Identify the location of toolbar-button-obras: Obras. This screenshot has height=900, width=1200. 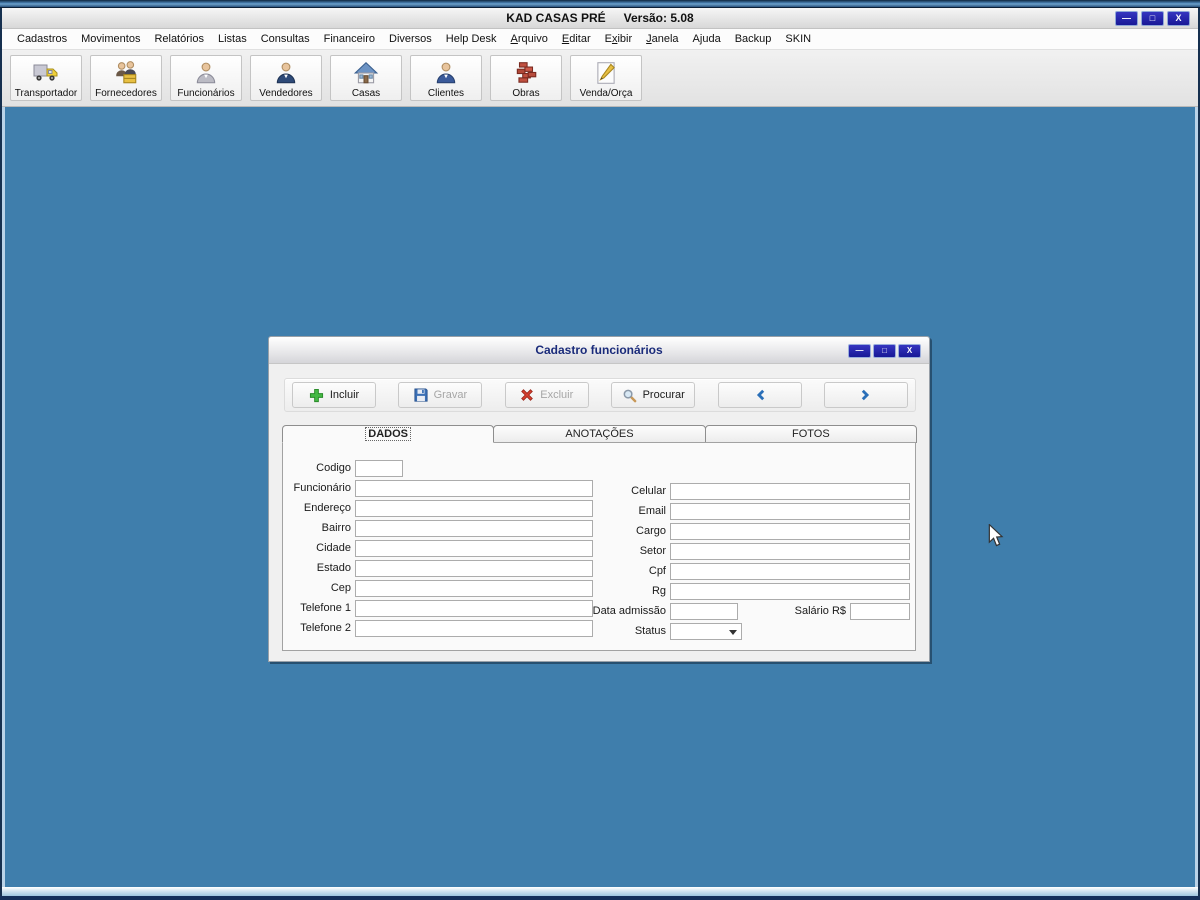
(526, 78).